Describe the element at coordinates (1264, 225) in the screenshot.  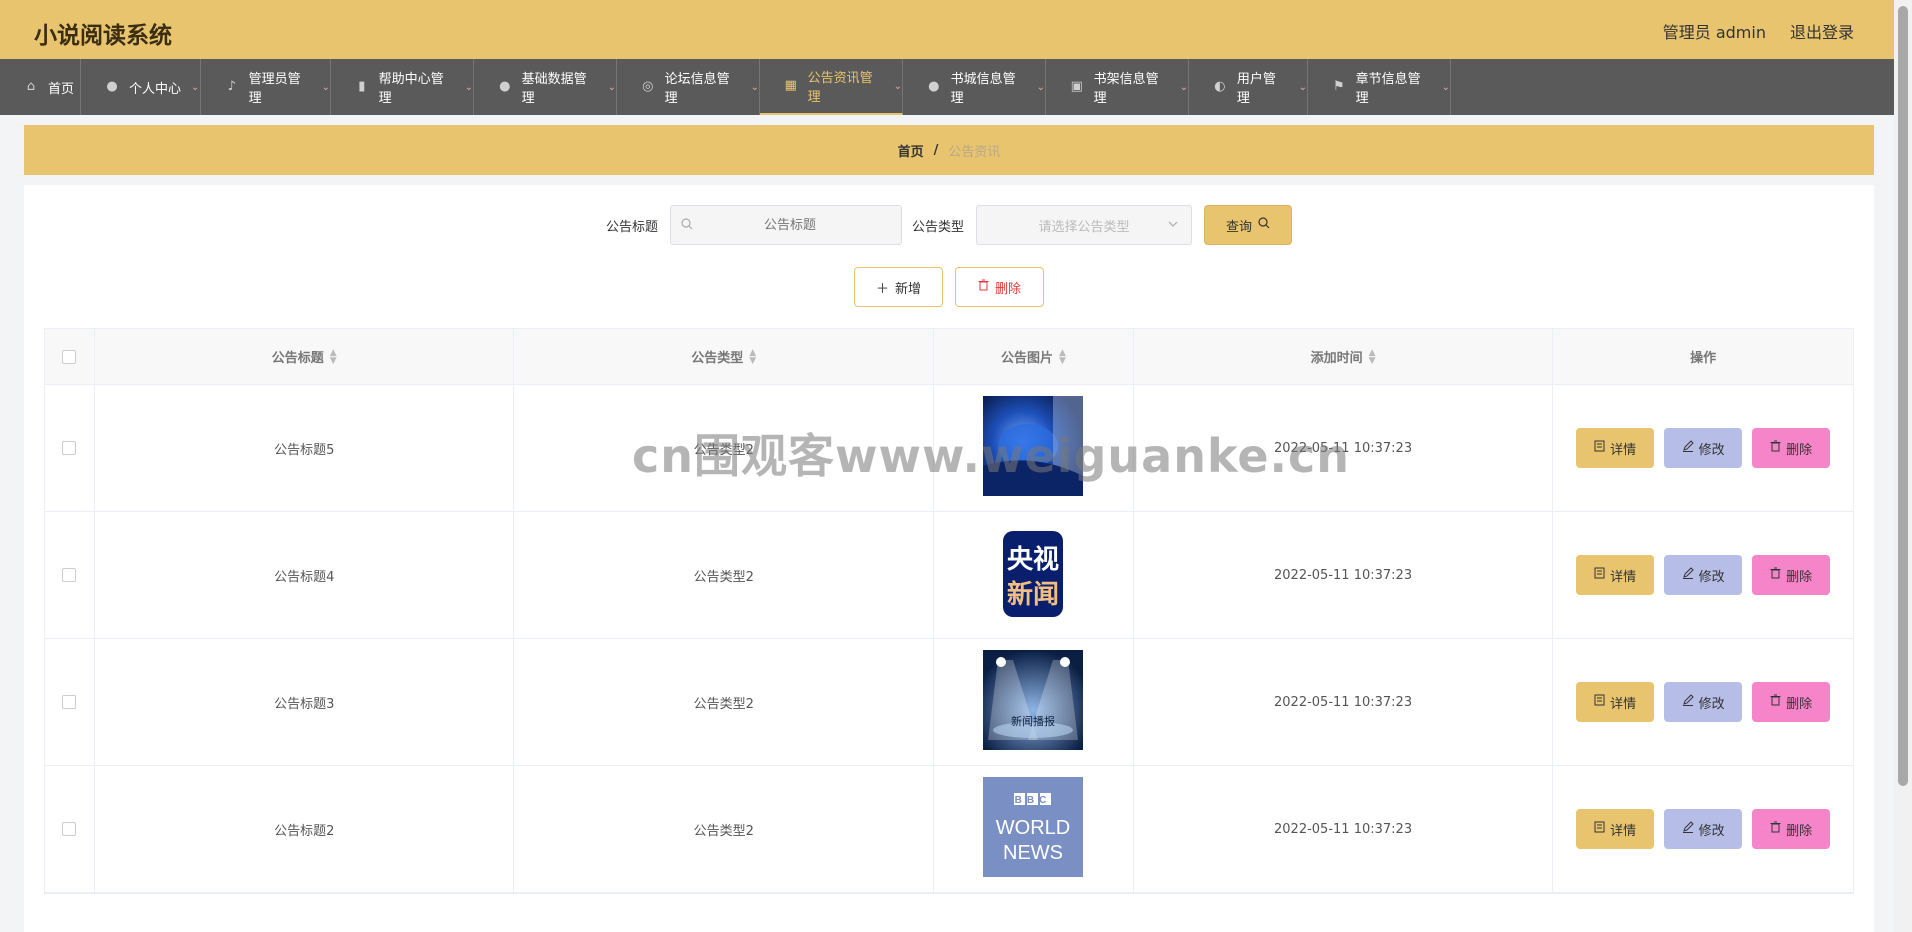
I see `search-icon` at that location.